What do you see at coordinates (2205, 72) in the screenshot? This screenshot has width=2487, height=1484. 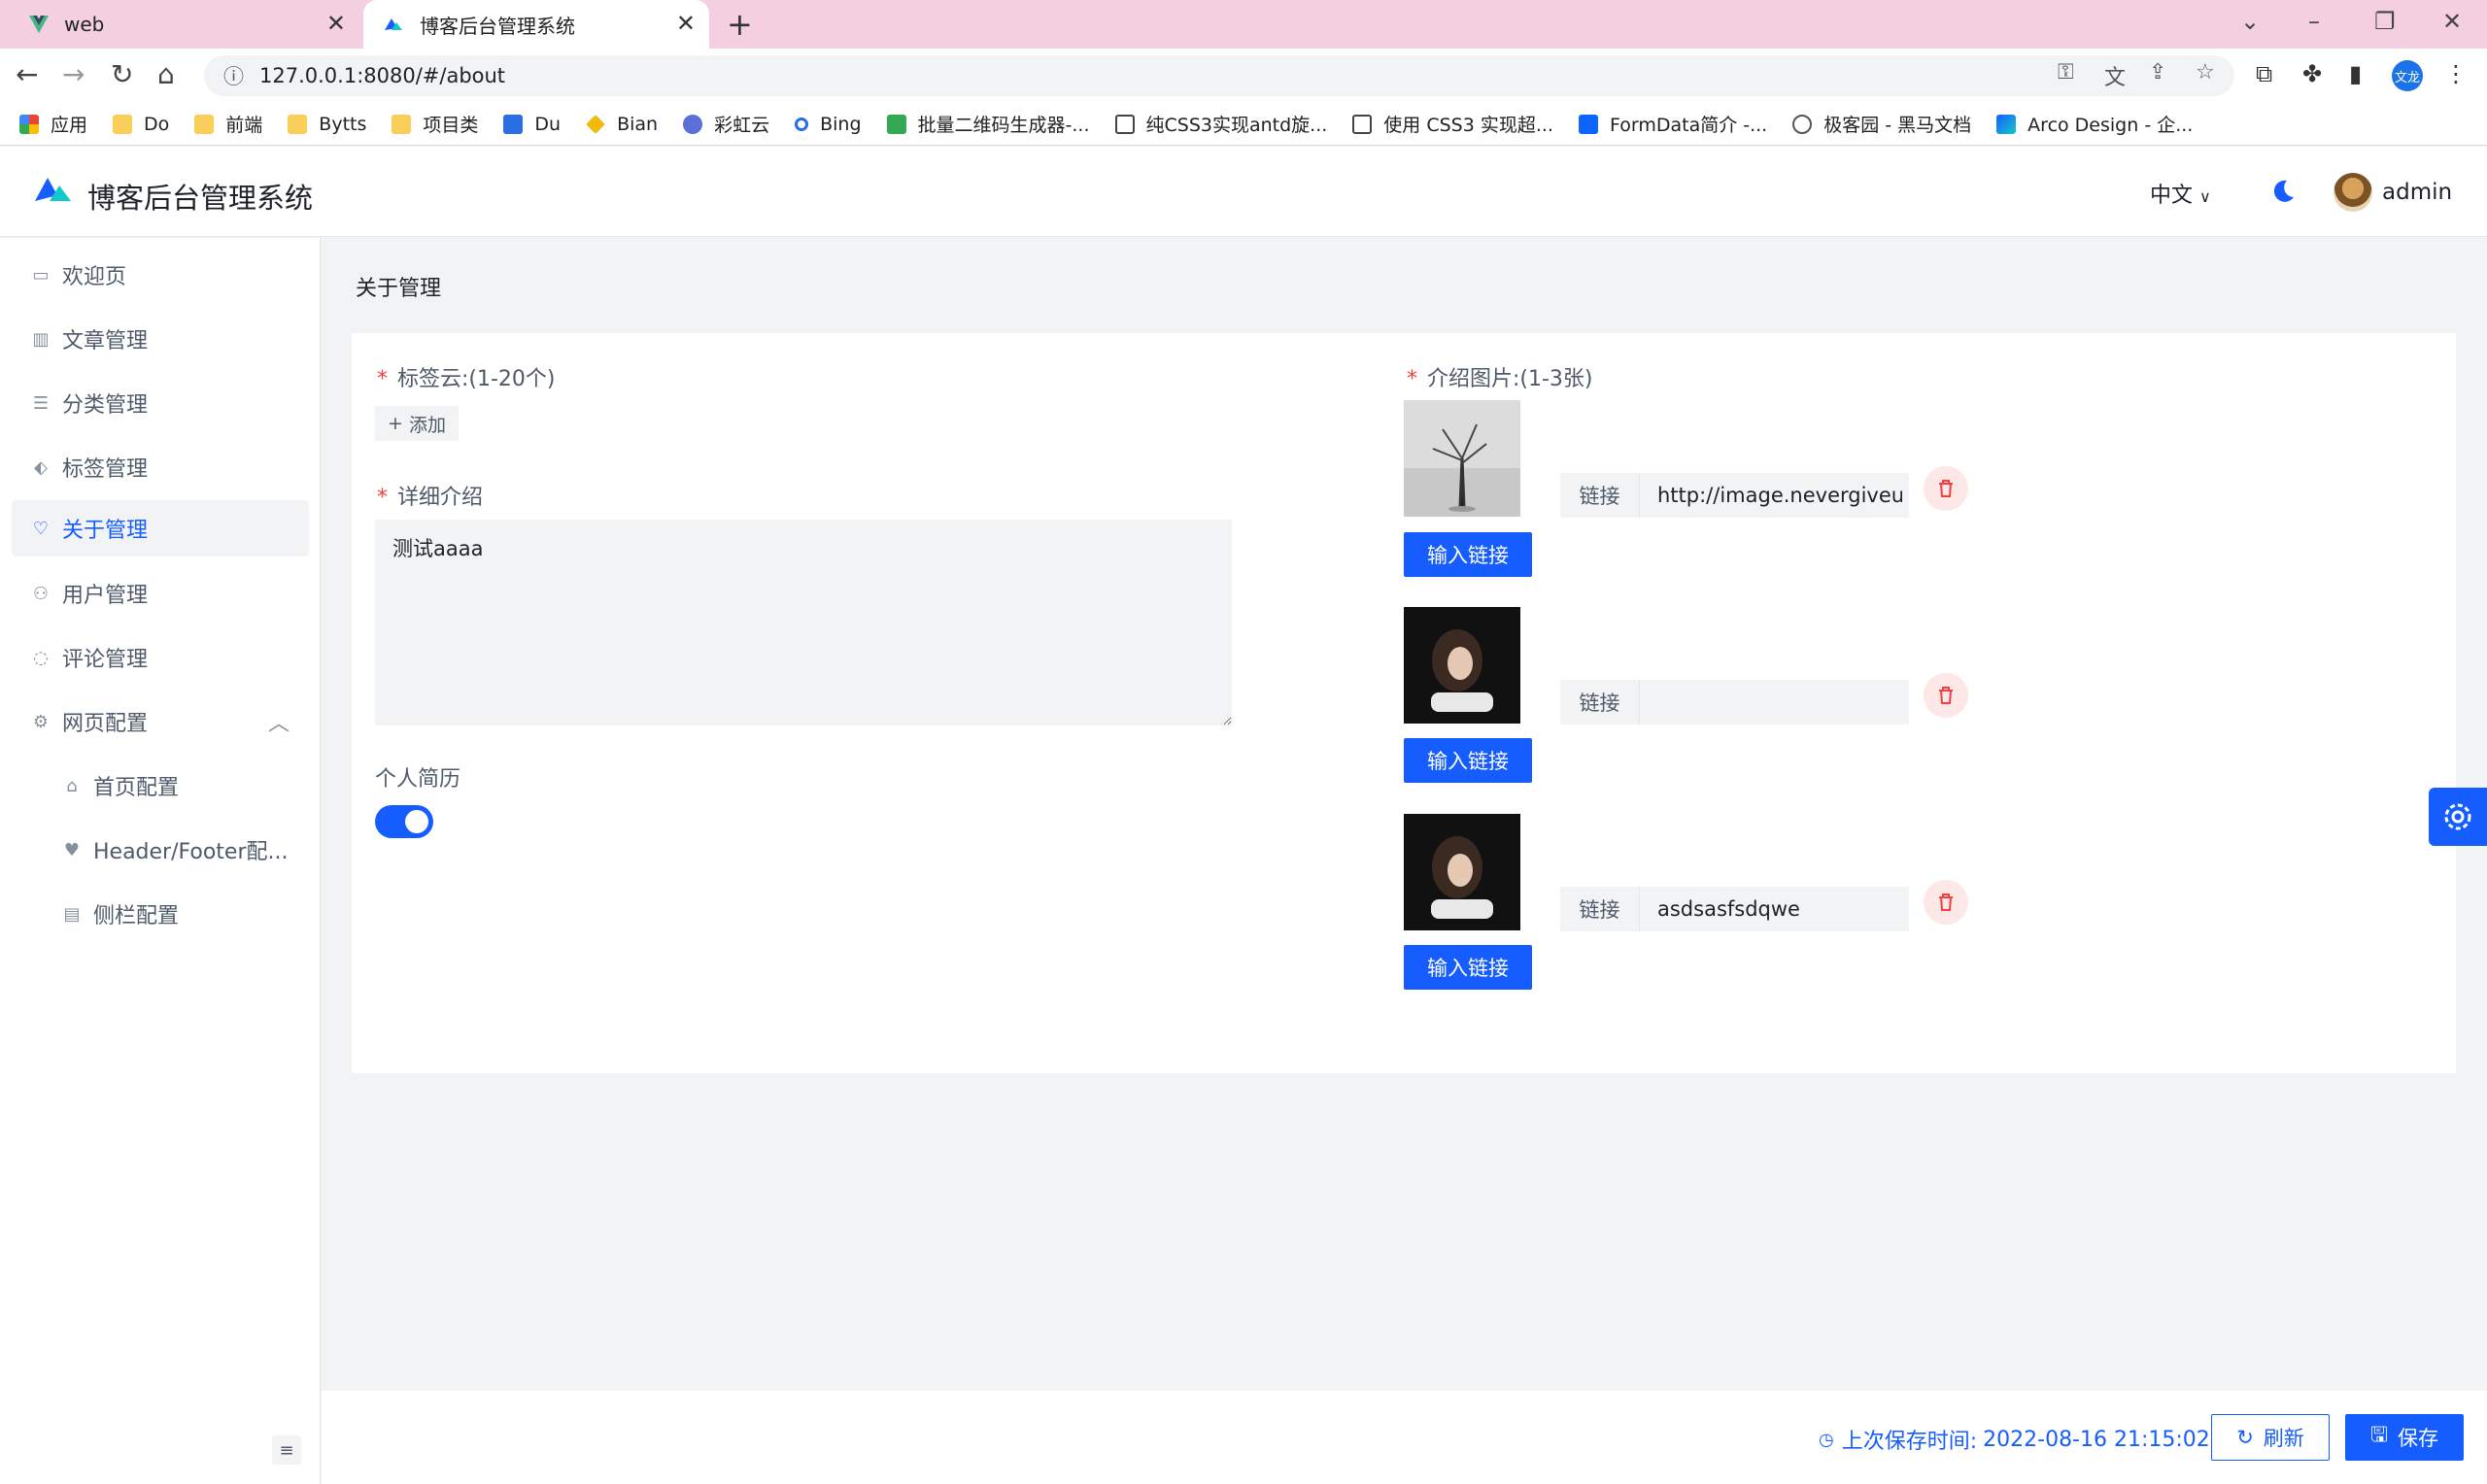 I see `bookmark-star-icon: ☆` at bounding box center [2205, 72].